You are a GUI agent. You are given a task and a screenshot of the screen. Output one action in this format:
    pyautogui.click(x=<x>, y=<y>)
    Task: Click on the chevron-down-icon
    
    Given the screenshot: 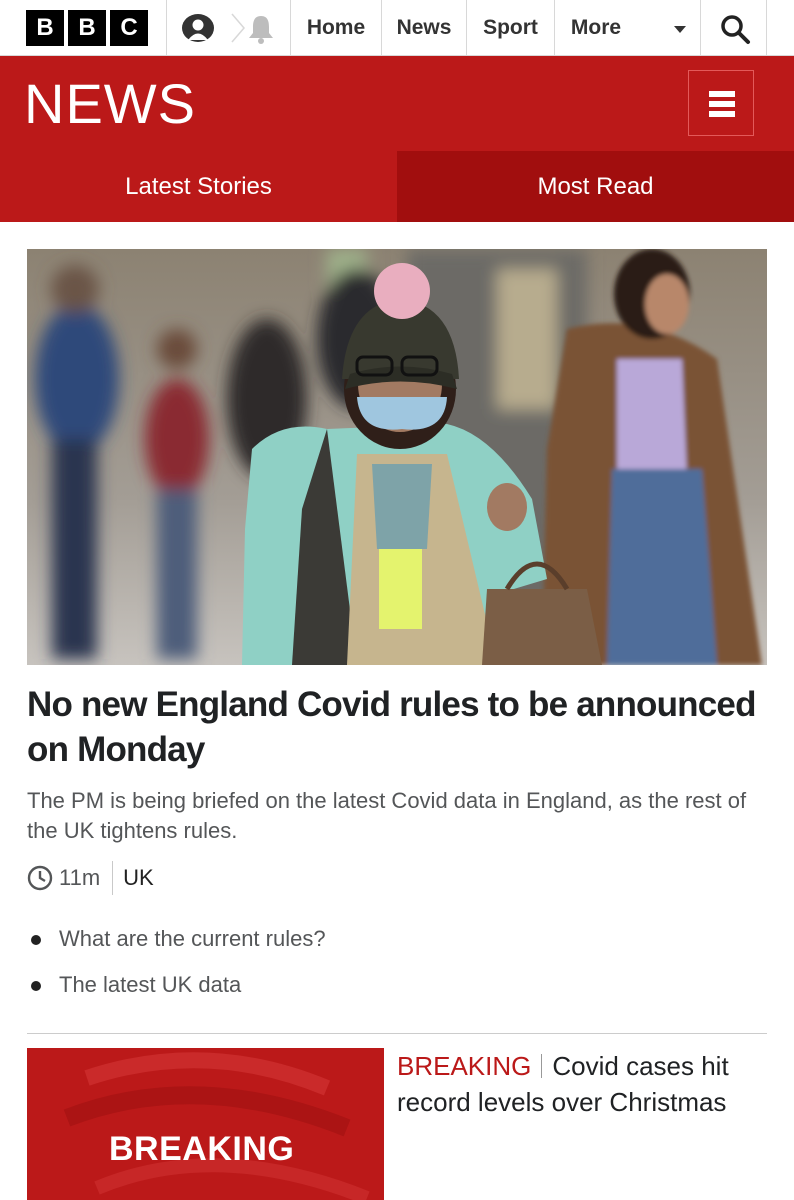 What is the action you would take?
    pyautogui.click(x=680, y=29)
    